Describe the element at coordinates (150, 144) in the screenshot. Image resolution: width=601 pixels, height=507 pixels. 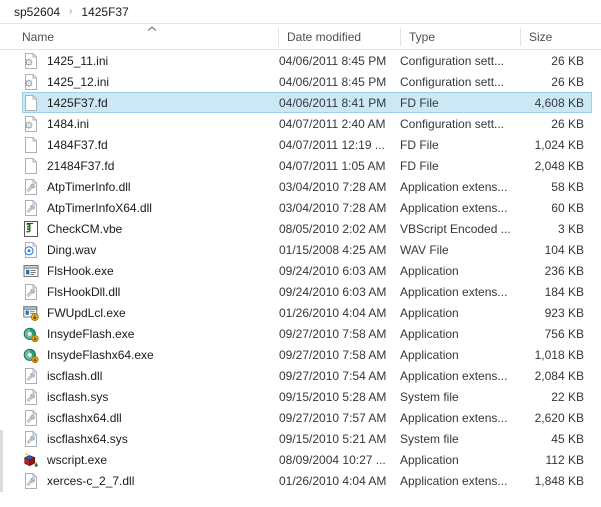
I see `file-name-cell: 1484F37.fd` at that location.